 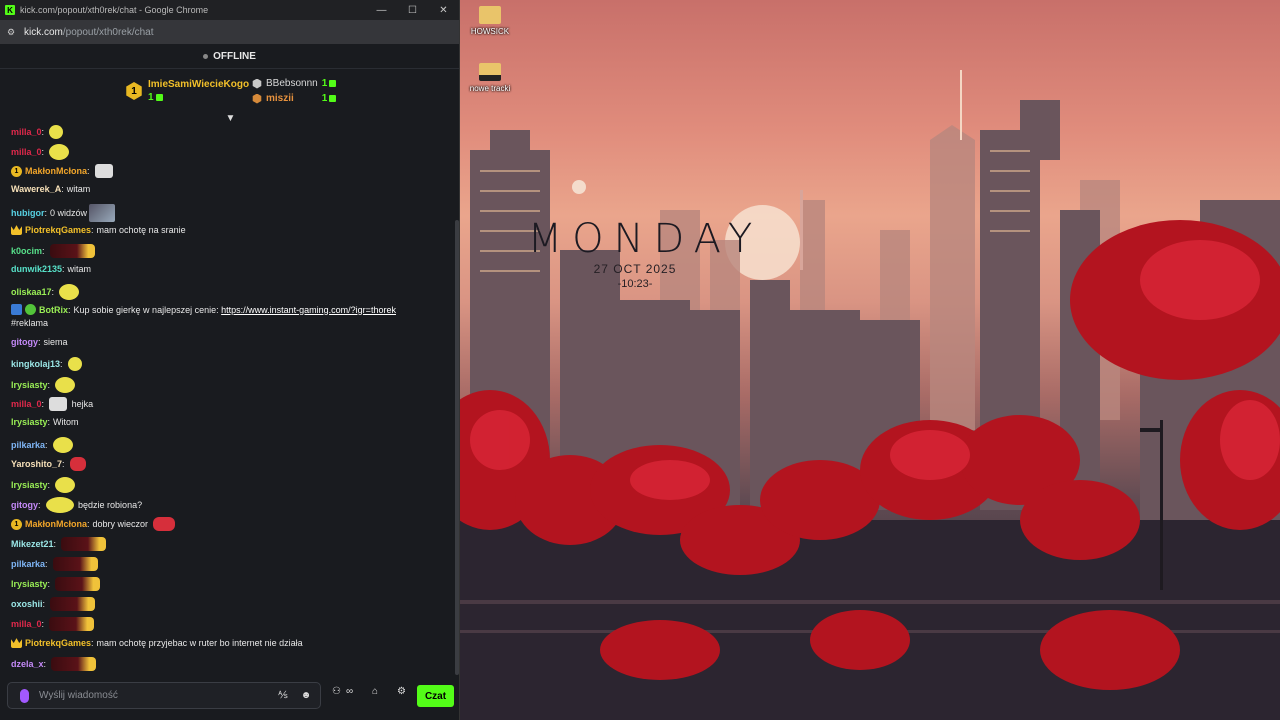 What do you see at coordinates (35, 364) in the screenshot?
I see `chat-username: kingkolaj13` at bounding box center [35, 364].